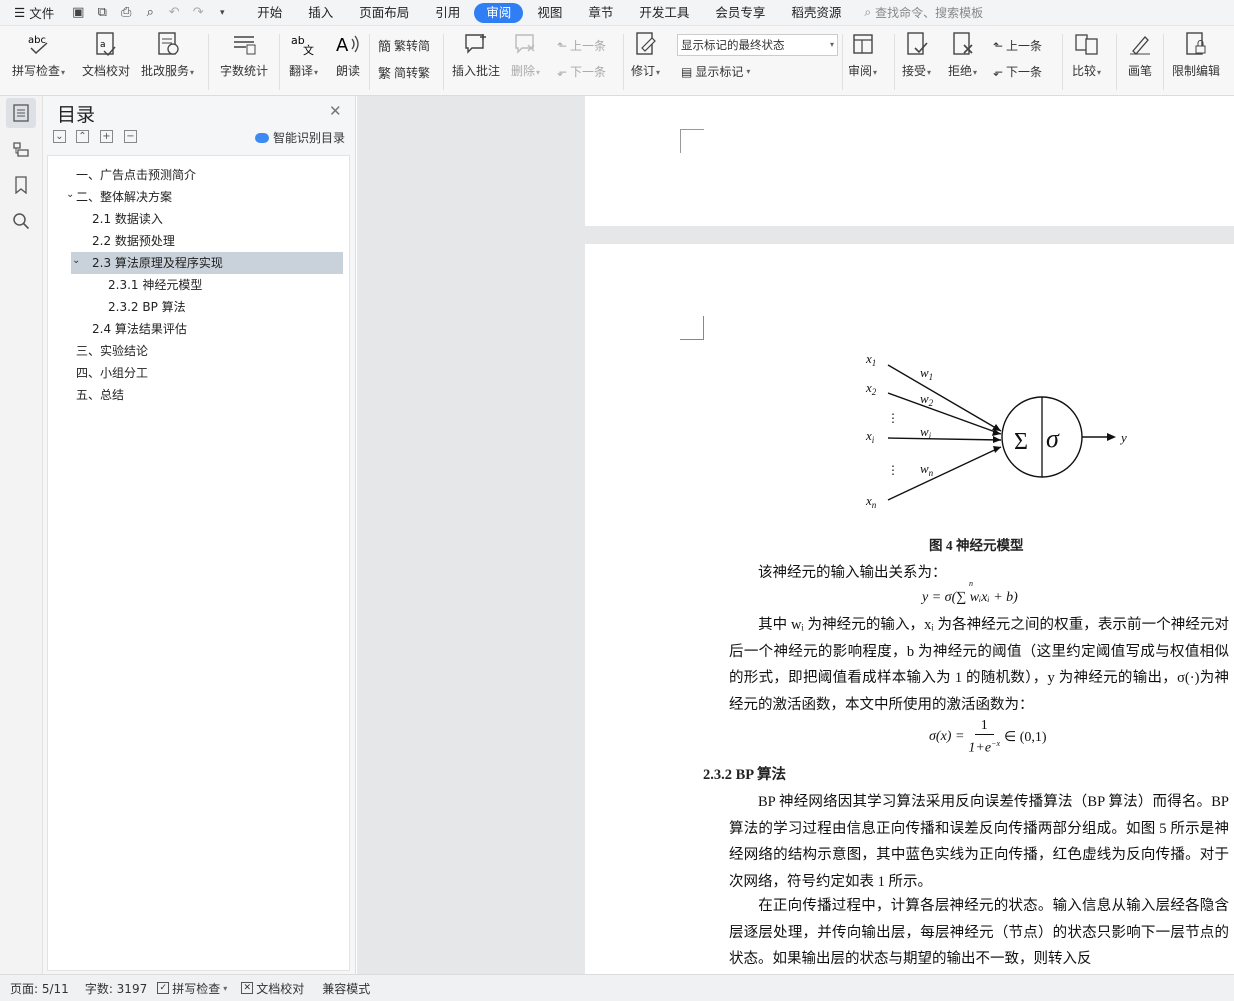  Describe the element at coordinates (139, 329) in the screenshot. I see `toc-item-label: 2.4 算法结果评估` at that location.